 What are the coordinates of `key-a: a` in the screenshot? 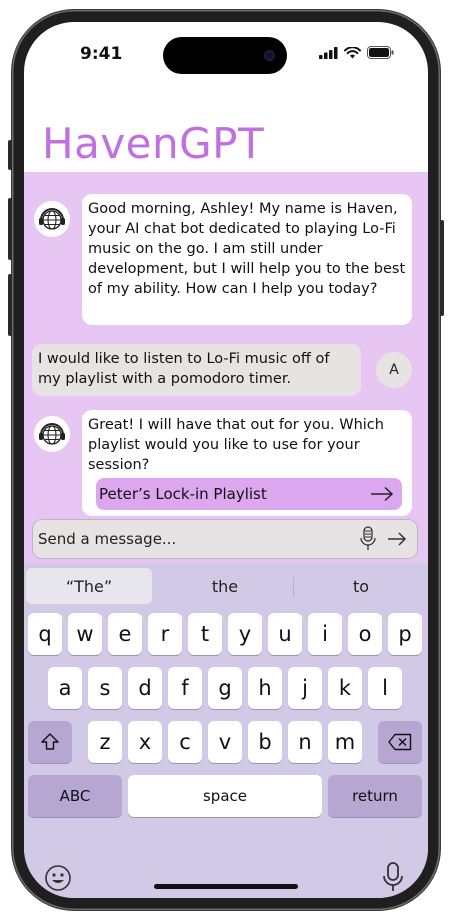 It's located at (65, 688).